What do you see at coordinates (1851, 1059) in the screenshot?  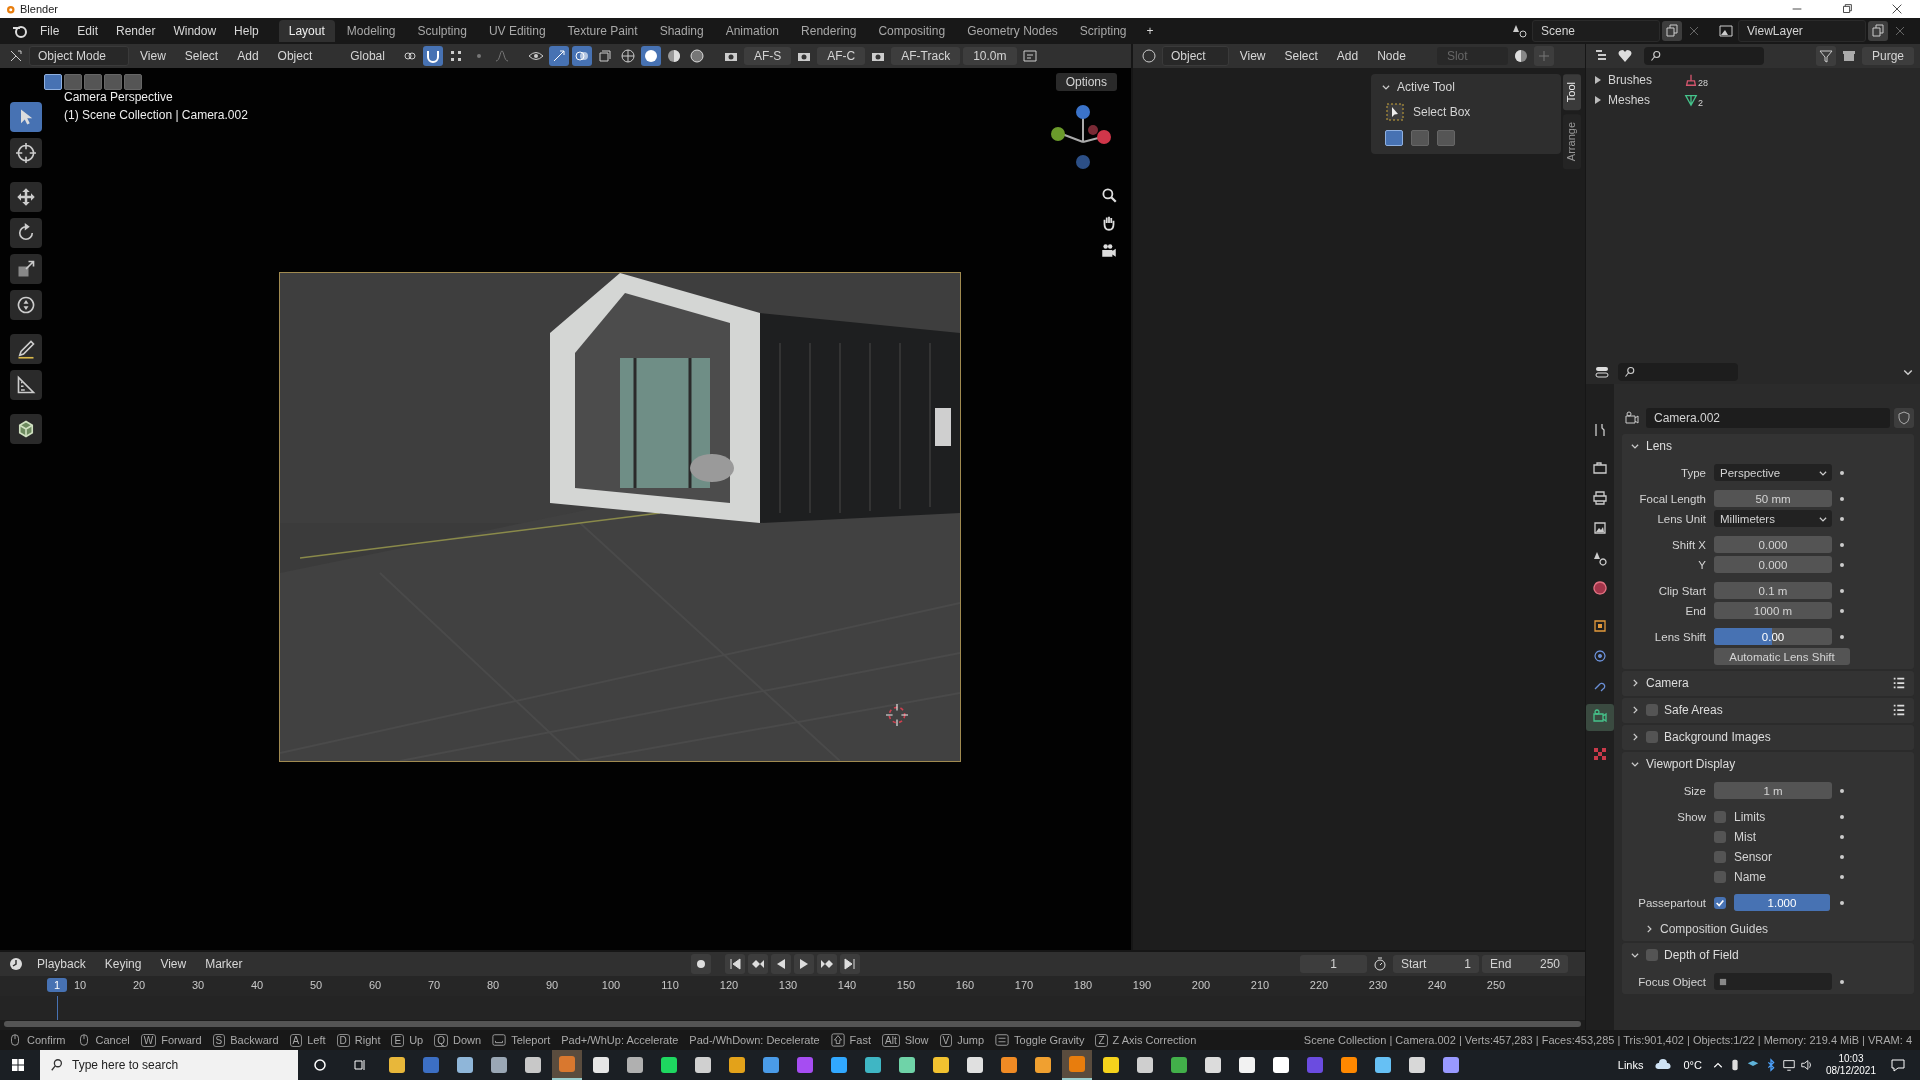 I see `clock-time: 10:03` at bounding box center [1851, 1059].